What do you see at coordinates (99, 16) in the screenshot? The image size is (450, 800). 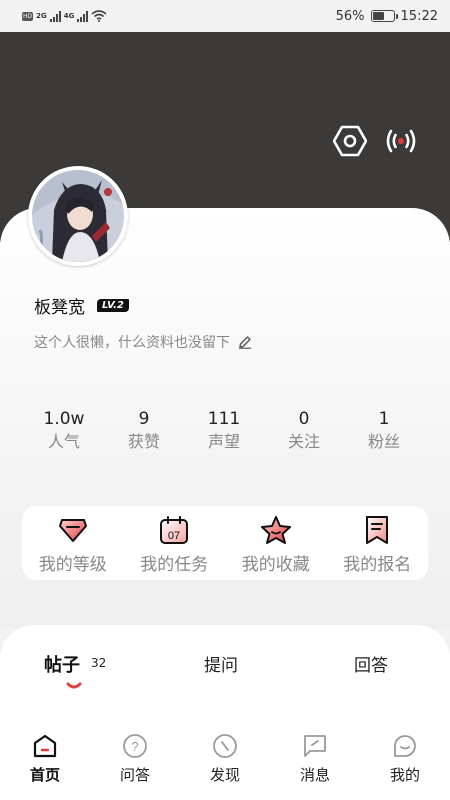 I see `wifi-icon` at bounding box center [99, 16].